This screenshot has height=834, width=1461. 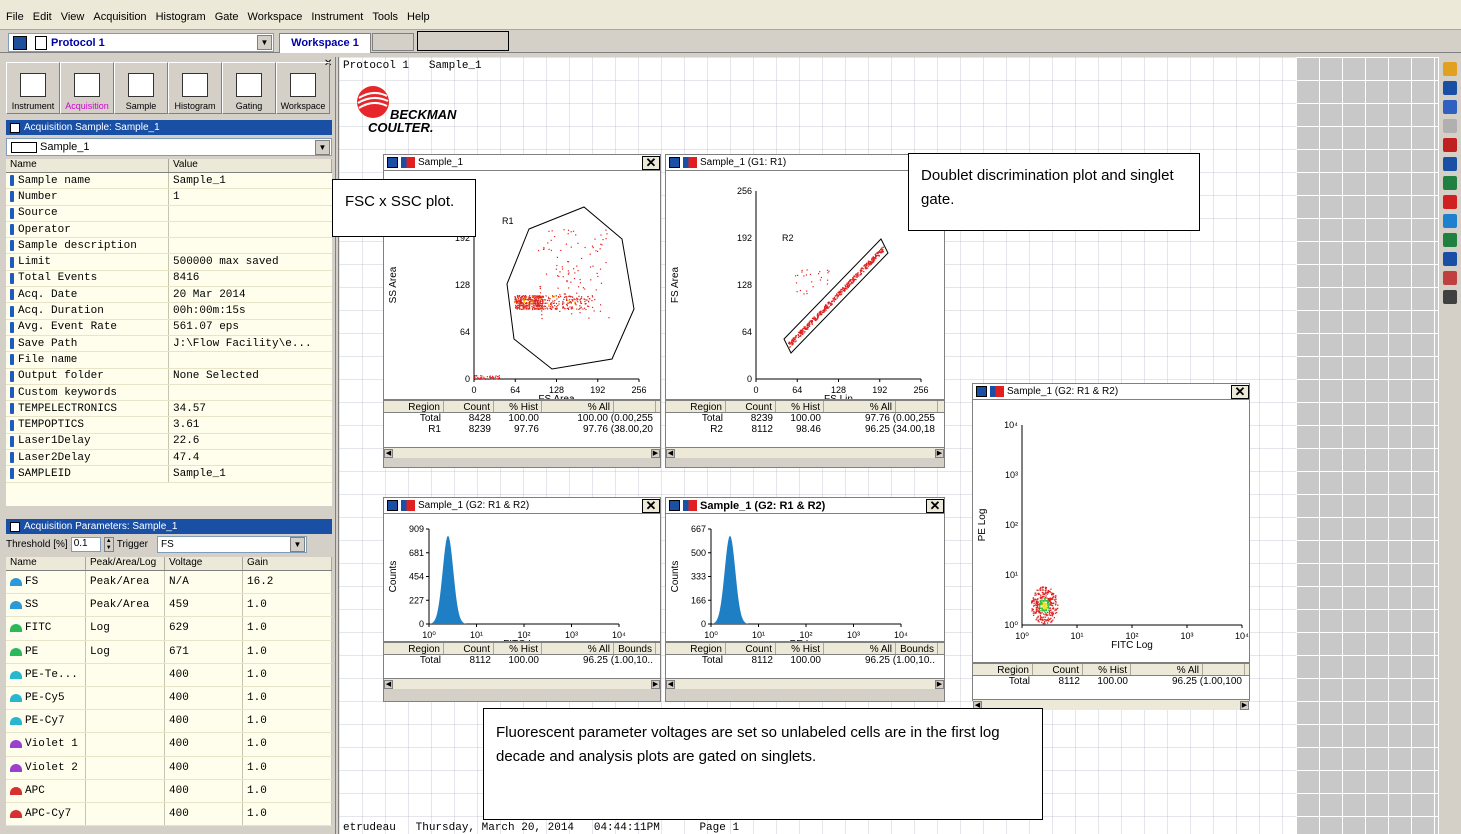 I want to click on table-row: Avg. Event Rate 561.07 eps, so click(x=169, y=327).